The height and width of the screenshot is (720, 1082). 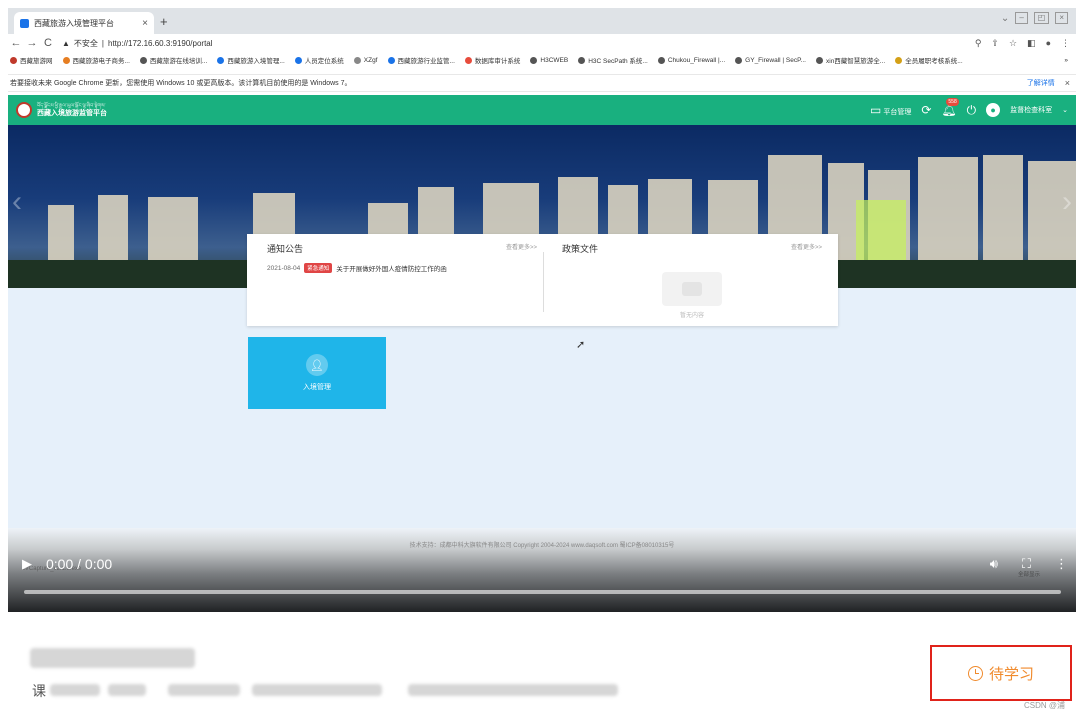 What do you see at coordinates (926, 110) in the screenshot?
I see `refresh-icon: ⟳` at bounding box center [926, 110].